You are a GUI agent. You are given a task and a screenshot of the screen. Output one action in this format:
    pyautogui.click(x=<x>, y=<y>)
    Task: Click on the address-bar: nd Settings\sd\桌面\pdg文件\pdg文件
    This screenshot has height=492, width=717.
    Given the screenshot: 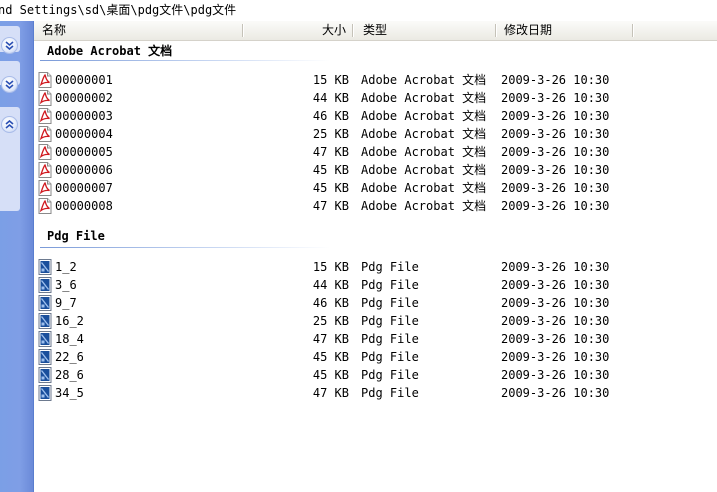 What is the action you would take?
    pyautogui.click(x=358, y=11)
    